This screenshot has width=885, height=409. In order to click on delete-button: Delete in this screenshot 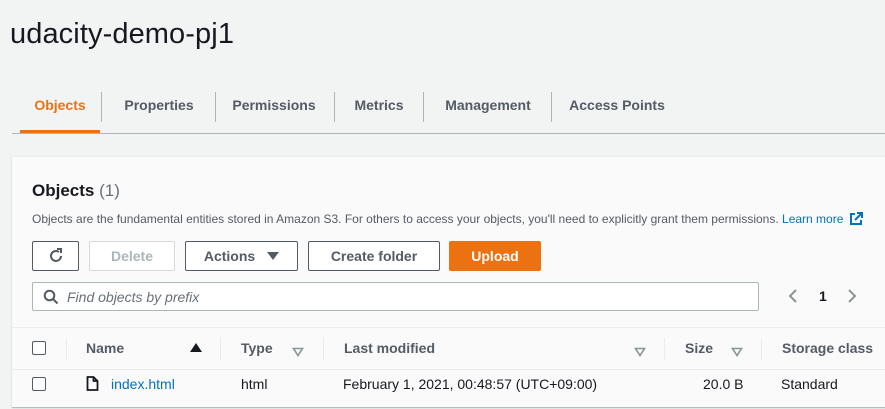, I will do `click(132, 256)`.